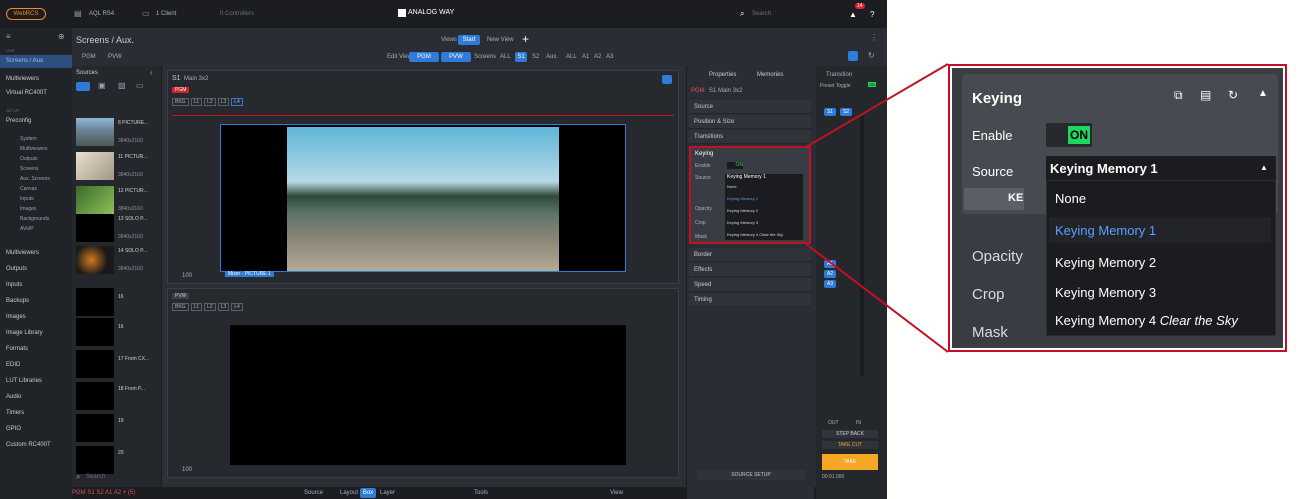  What do you see at coordinates (1016, 198) in the screenshot?
I see `hidden-button-label: KE` at bounding box center [1016, 198].